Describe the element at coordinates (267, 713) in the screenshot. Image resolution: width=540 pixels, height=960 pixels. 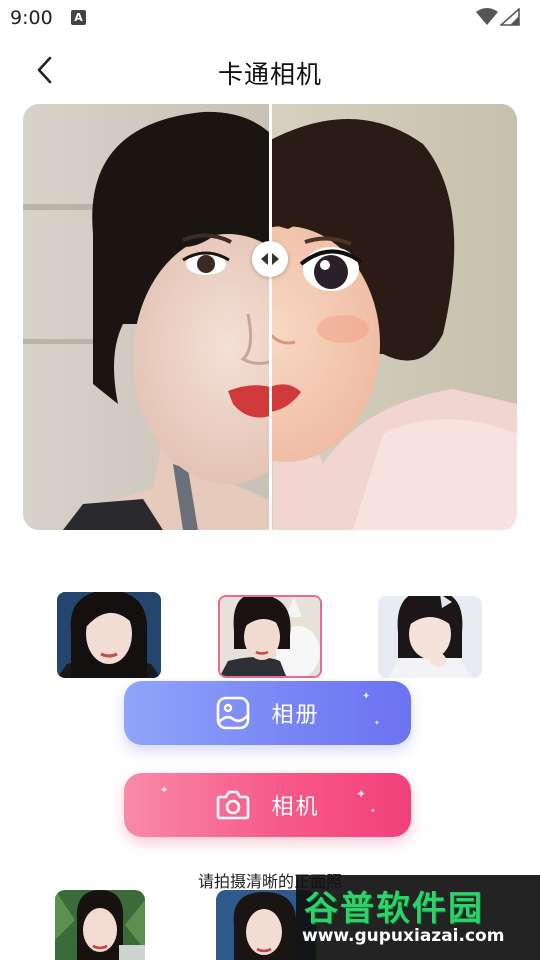
I see `album-button: ✦ ✦ 相册` at that location.